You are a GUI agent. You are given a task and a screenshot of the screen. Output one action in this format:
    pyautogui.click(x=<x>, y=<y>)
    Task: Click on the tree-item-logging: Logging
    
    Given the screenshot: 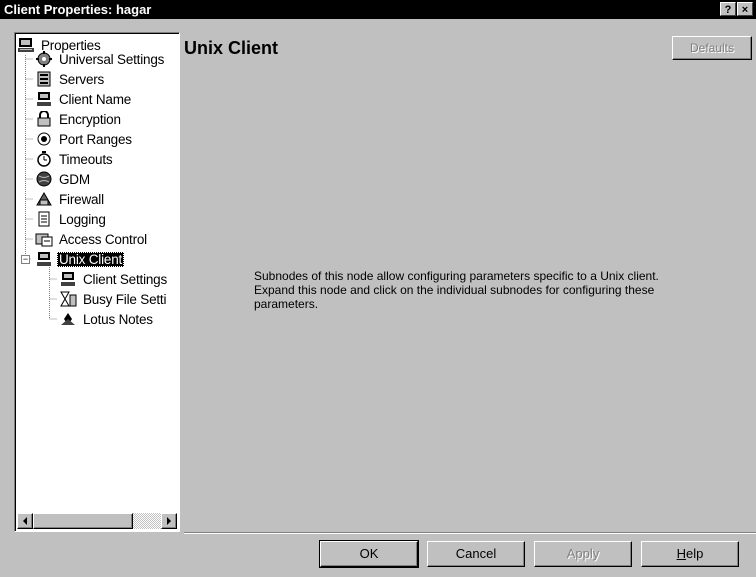 What is the action you would take?
    pyautogui.click(x=71, y=219)
    